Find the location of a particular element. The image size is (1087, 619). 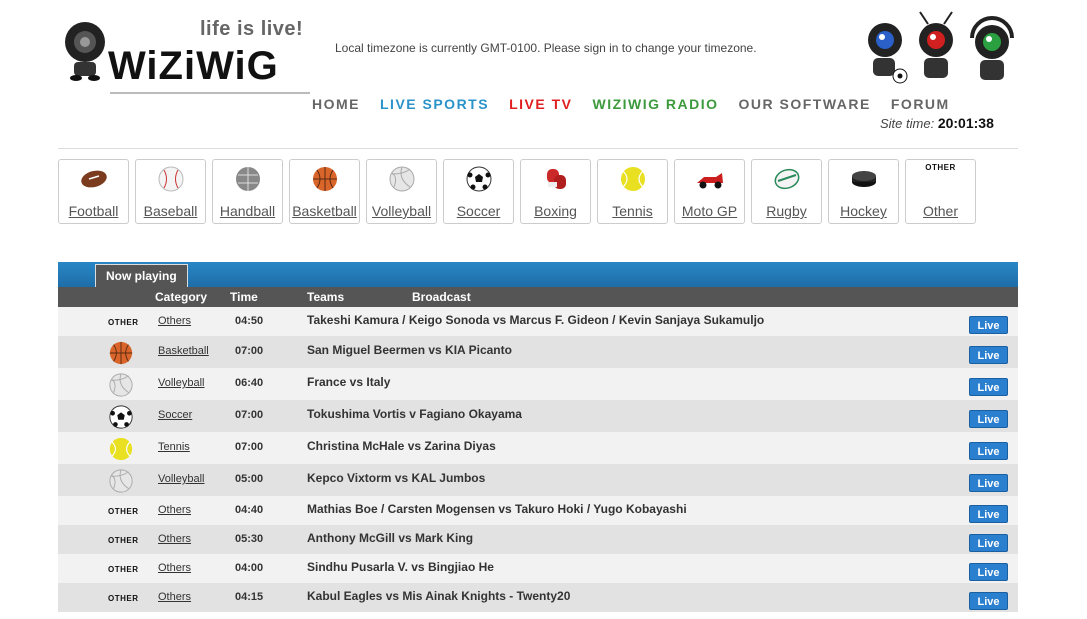

logo-underline is located at coordinates (210, 93).